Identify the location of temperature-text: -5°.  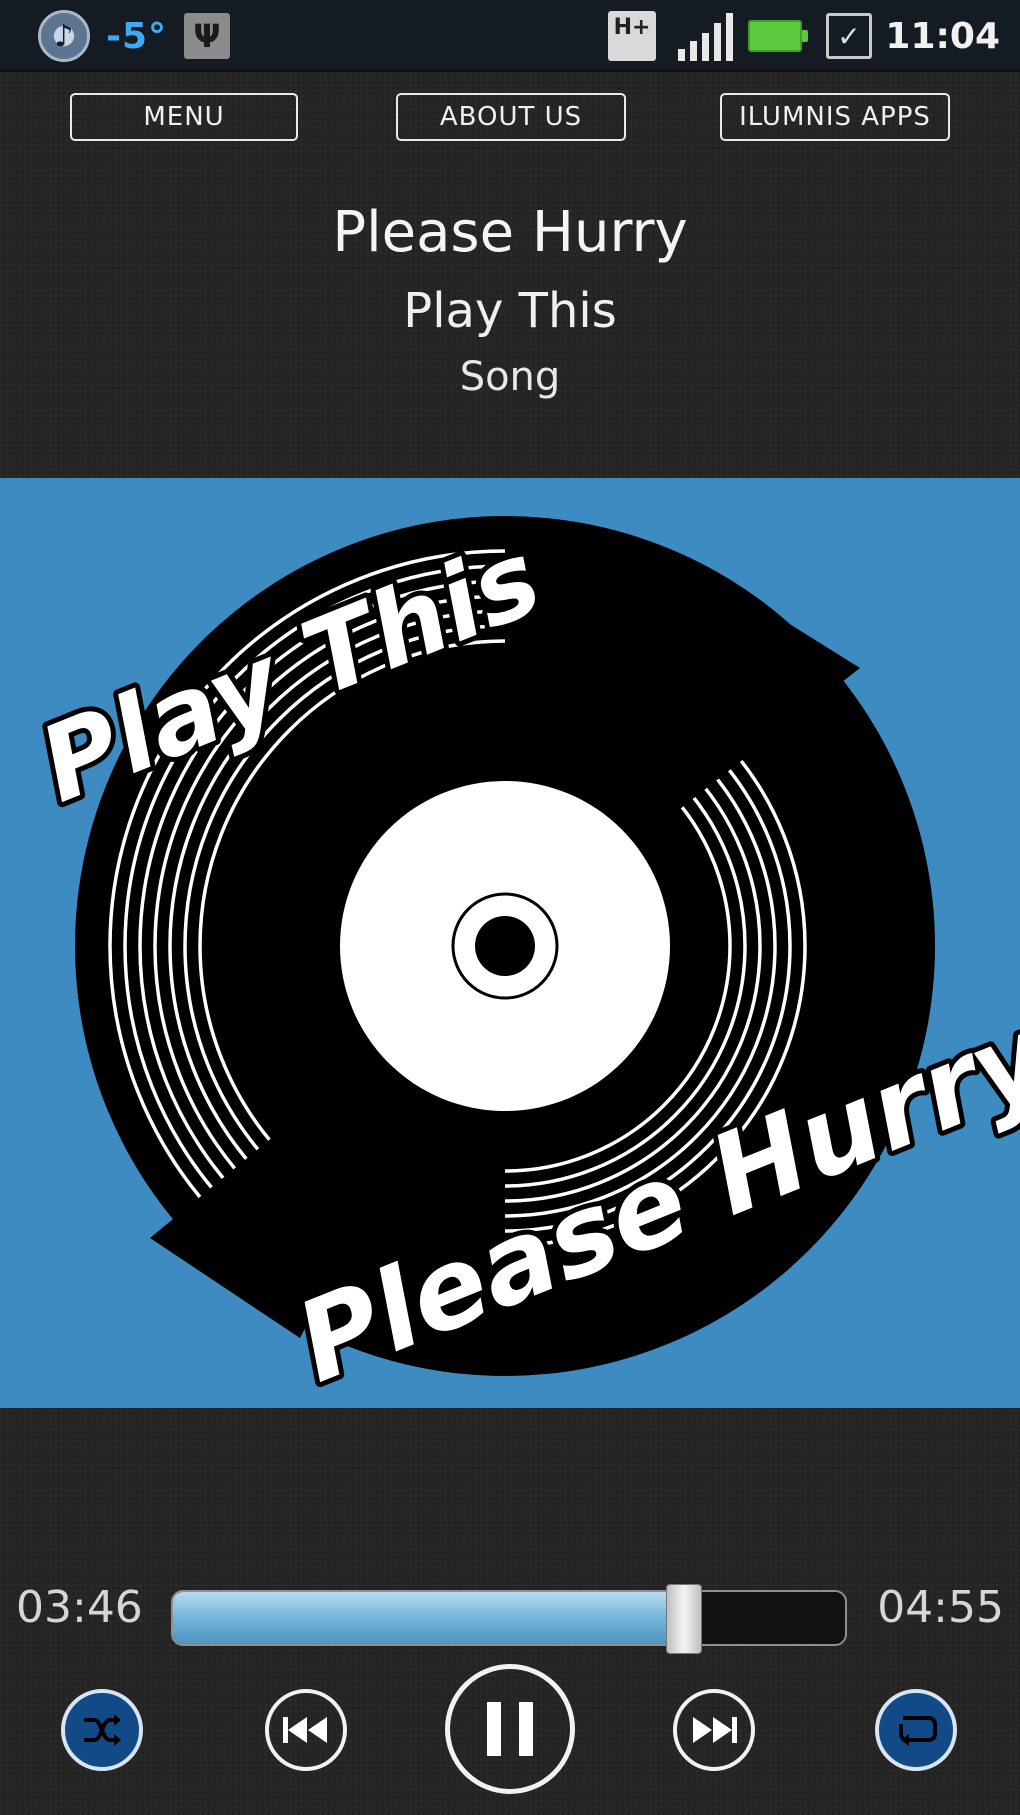
(136, 36).